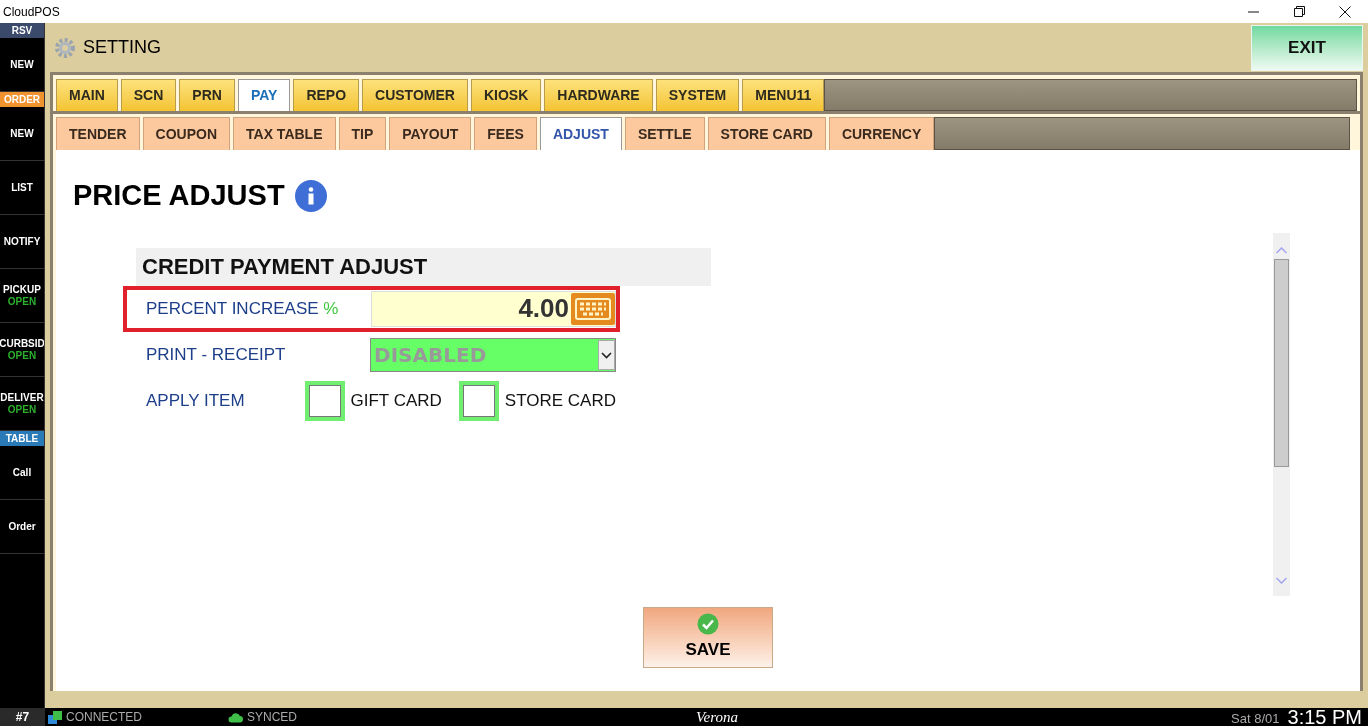  What do you see at coordinates (505, 133) in the screenshot?
I see `tab: FEES` at bounding box center [505, 133].